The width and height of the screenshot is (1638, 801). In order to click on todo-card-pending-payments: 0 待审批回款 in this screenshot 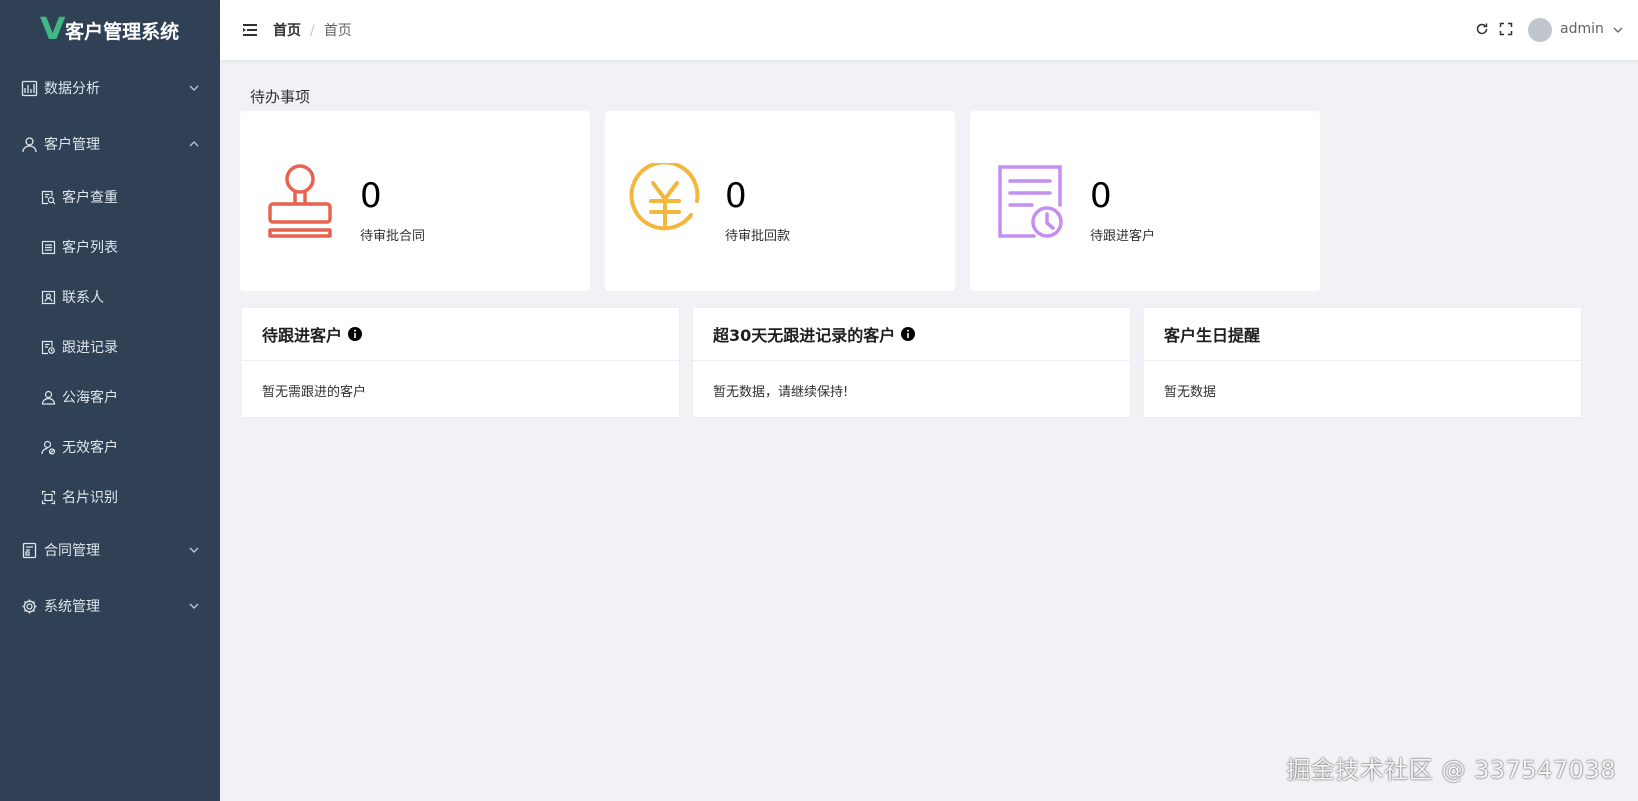, I will do `click(780, 201)`.